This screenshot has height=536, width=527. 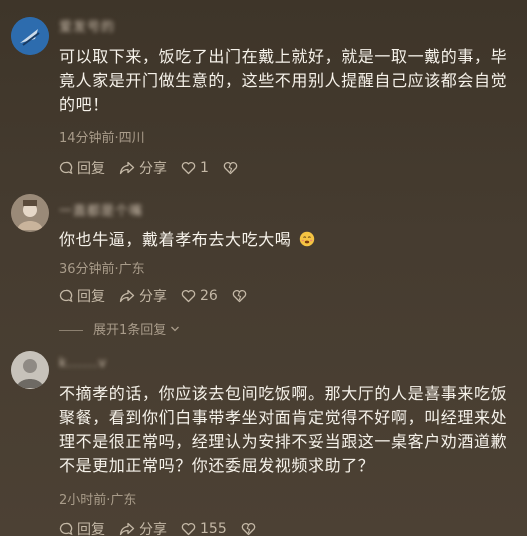 I want to click on comment-actions: 回复 分享 155, so click(x=166, y=527).